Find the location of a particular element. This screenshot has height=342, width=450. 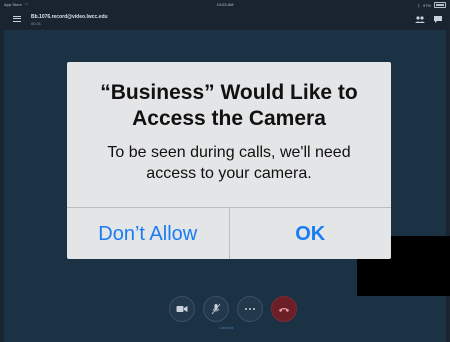

mic-off-icon is located at coordinates (216, 309).